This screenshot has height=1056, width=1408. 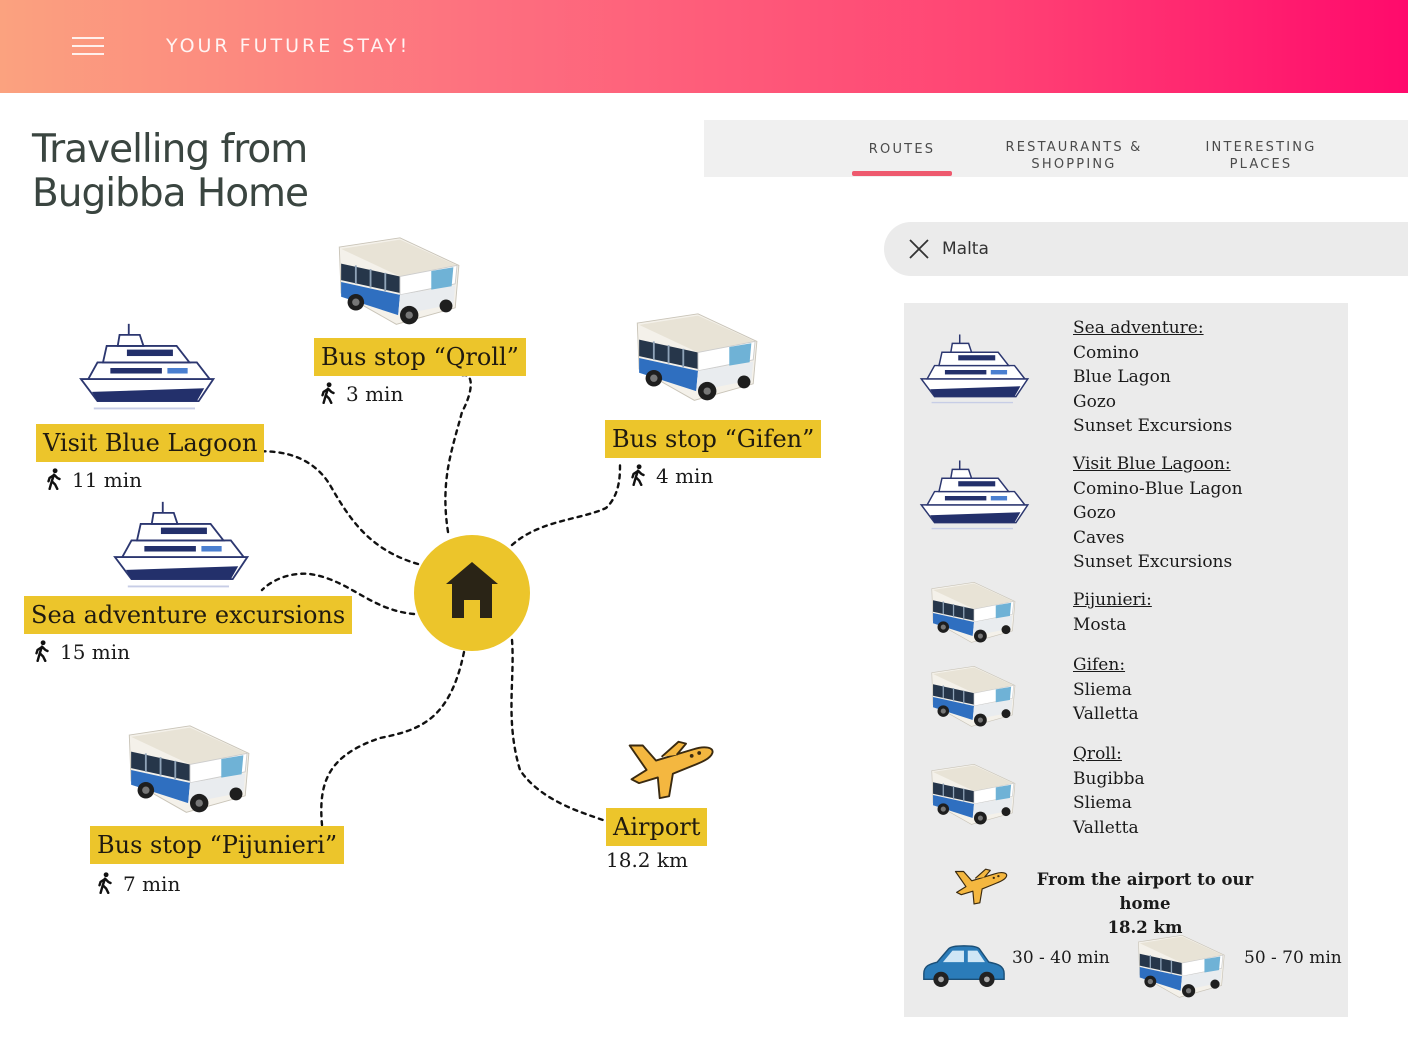 What do you see at coordinates (82, 652) in the screenshot?
I see `sea-adventure-walk-time: 15 min` at bounding box center [82, 652].